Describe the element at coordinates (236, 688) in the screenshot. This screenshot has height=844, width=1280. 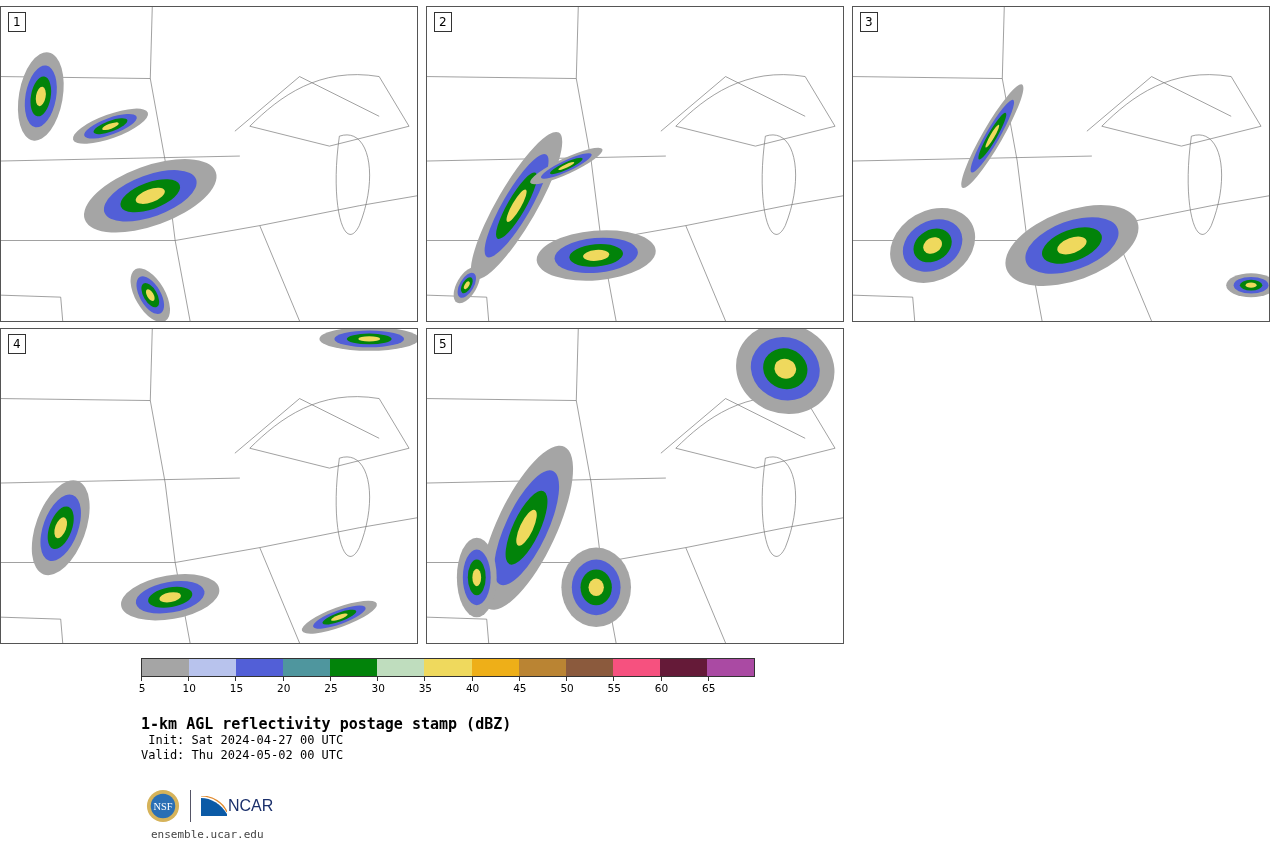
I see `colorbar-tick-label: 15` at that location.